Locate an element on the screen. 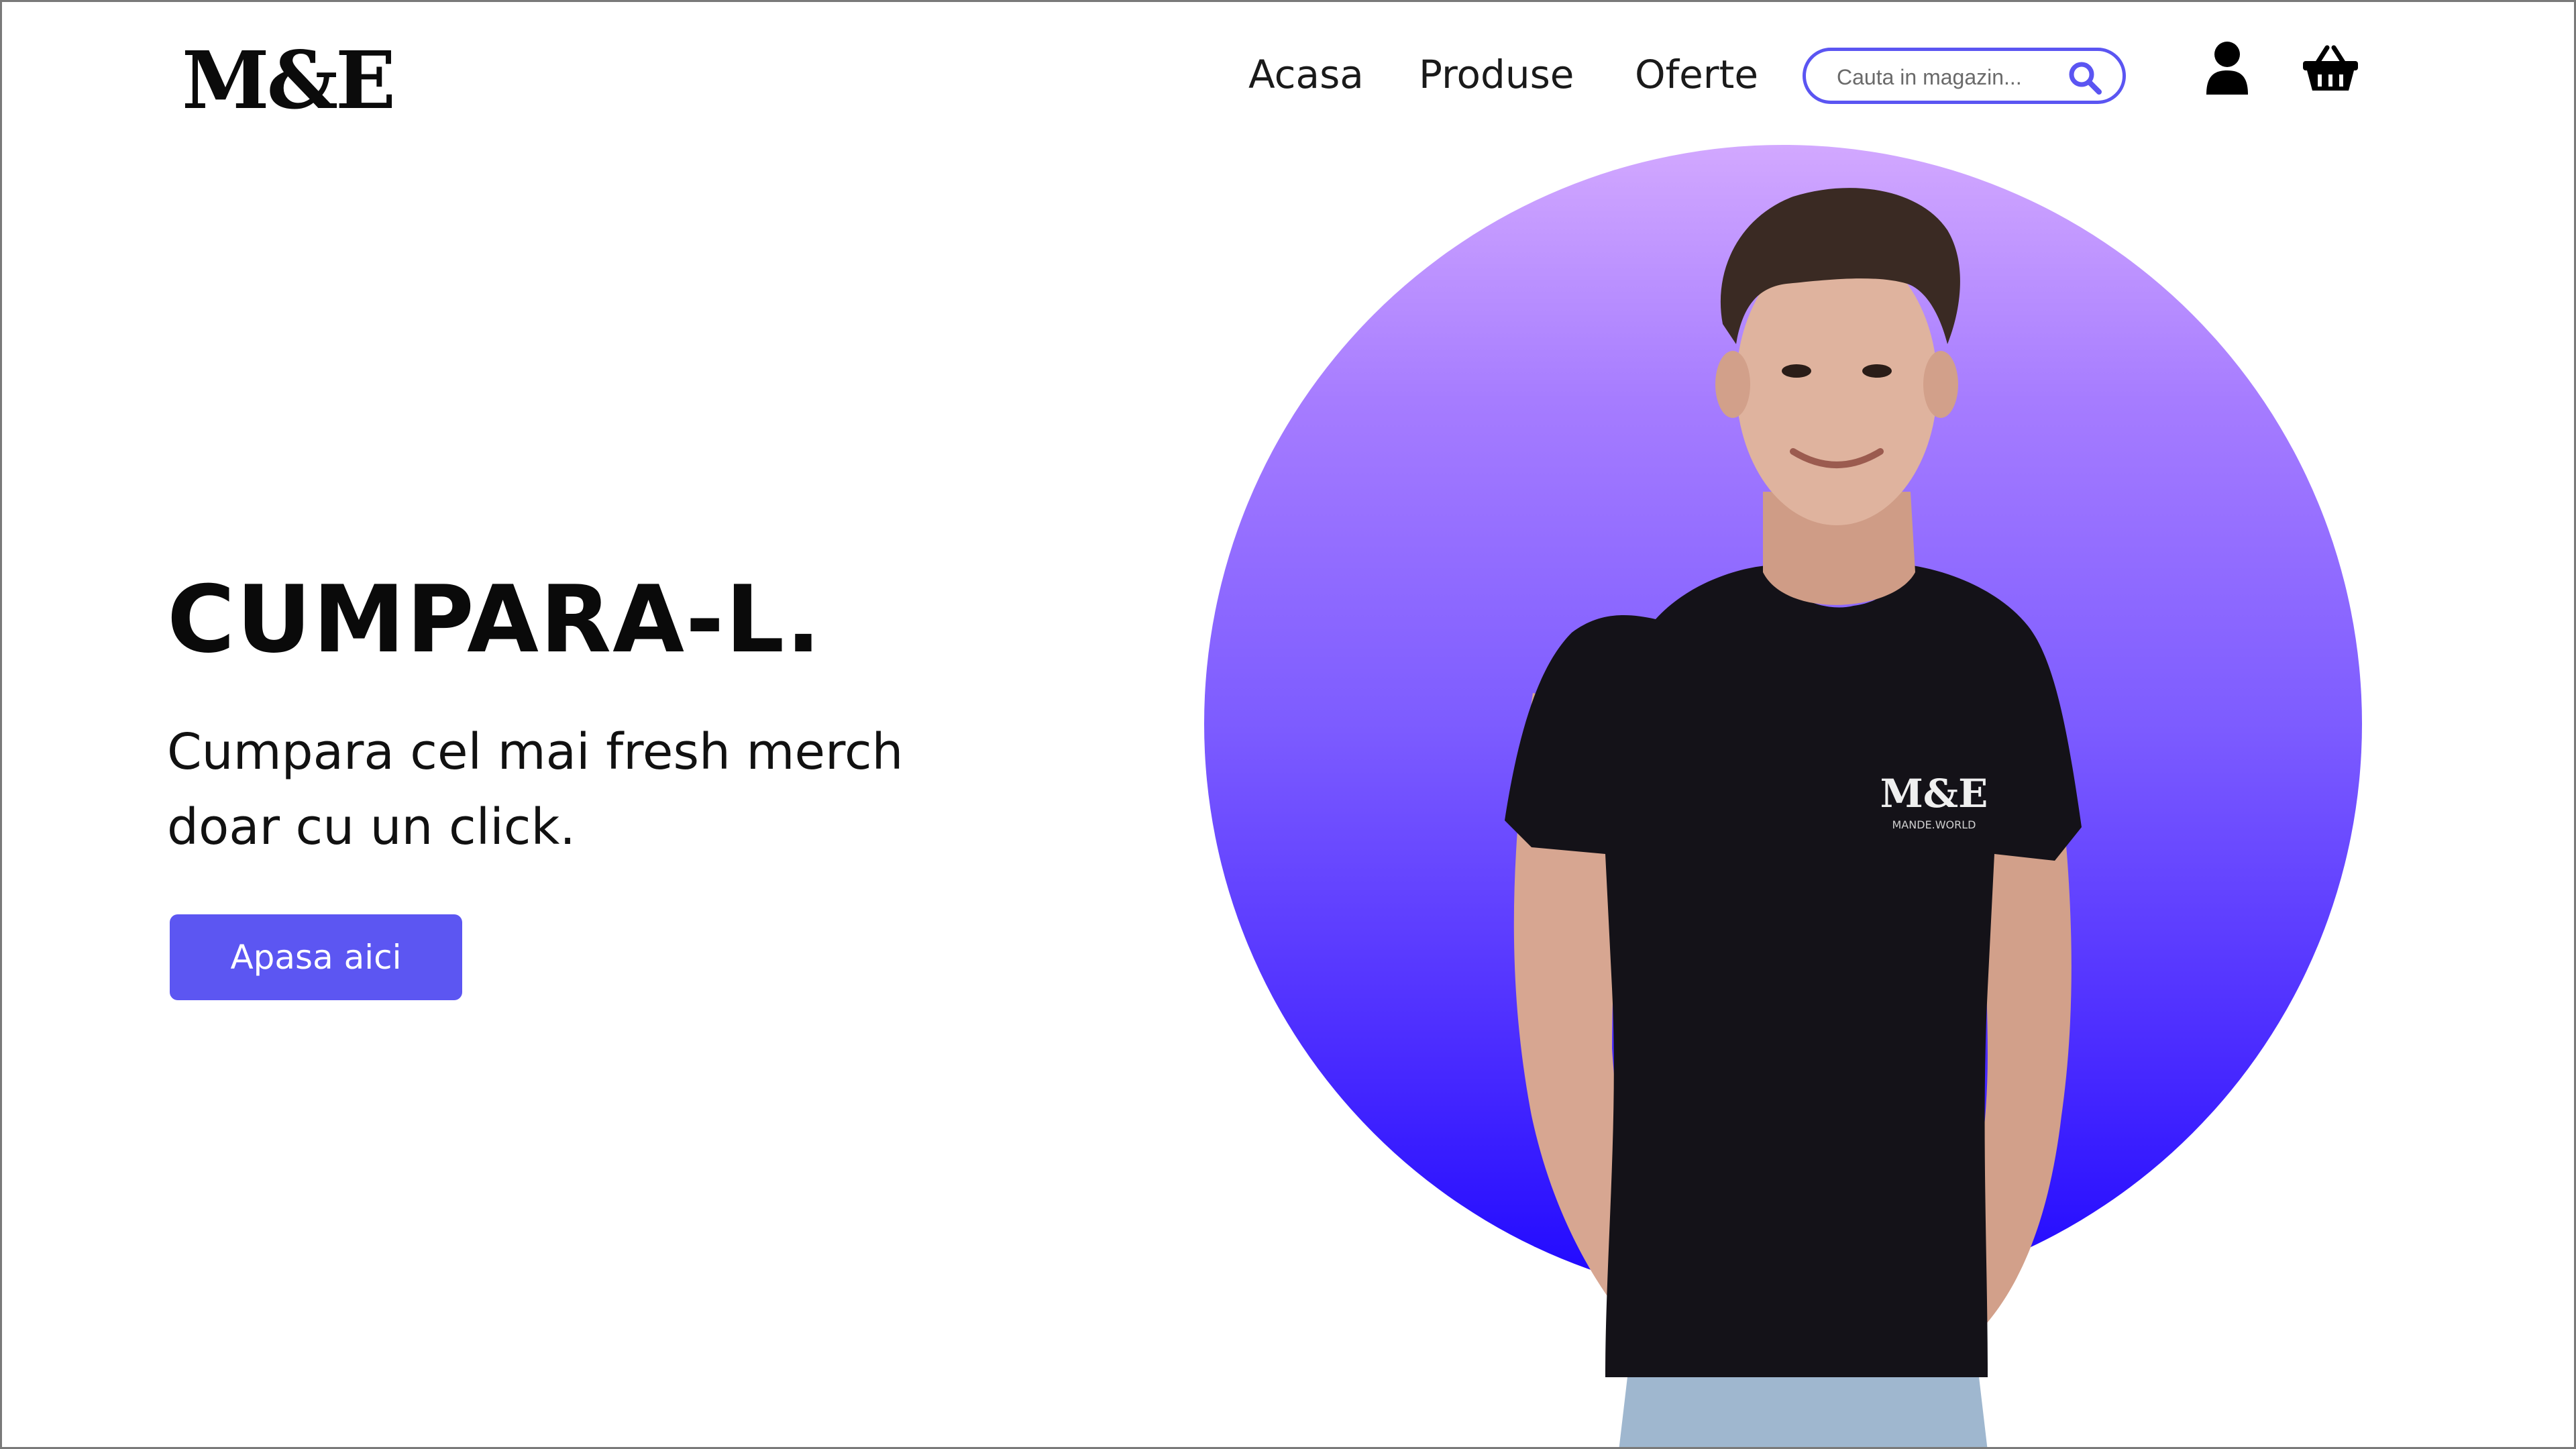  shirt-logo: M&E is located at coordinates (1934, 793).